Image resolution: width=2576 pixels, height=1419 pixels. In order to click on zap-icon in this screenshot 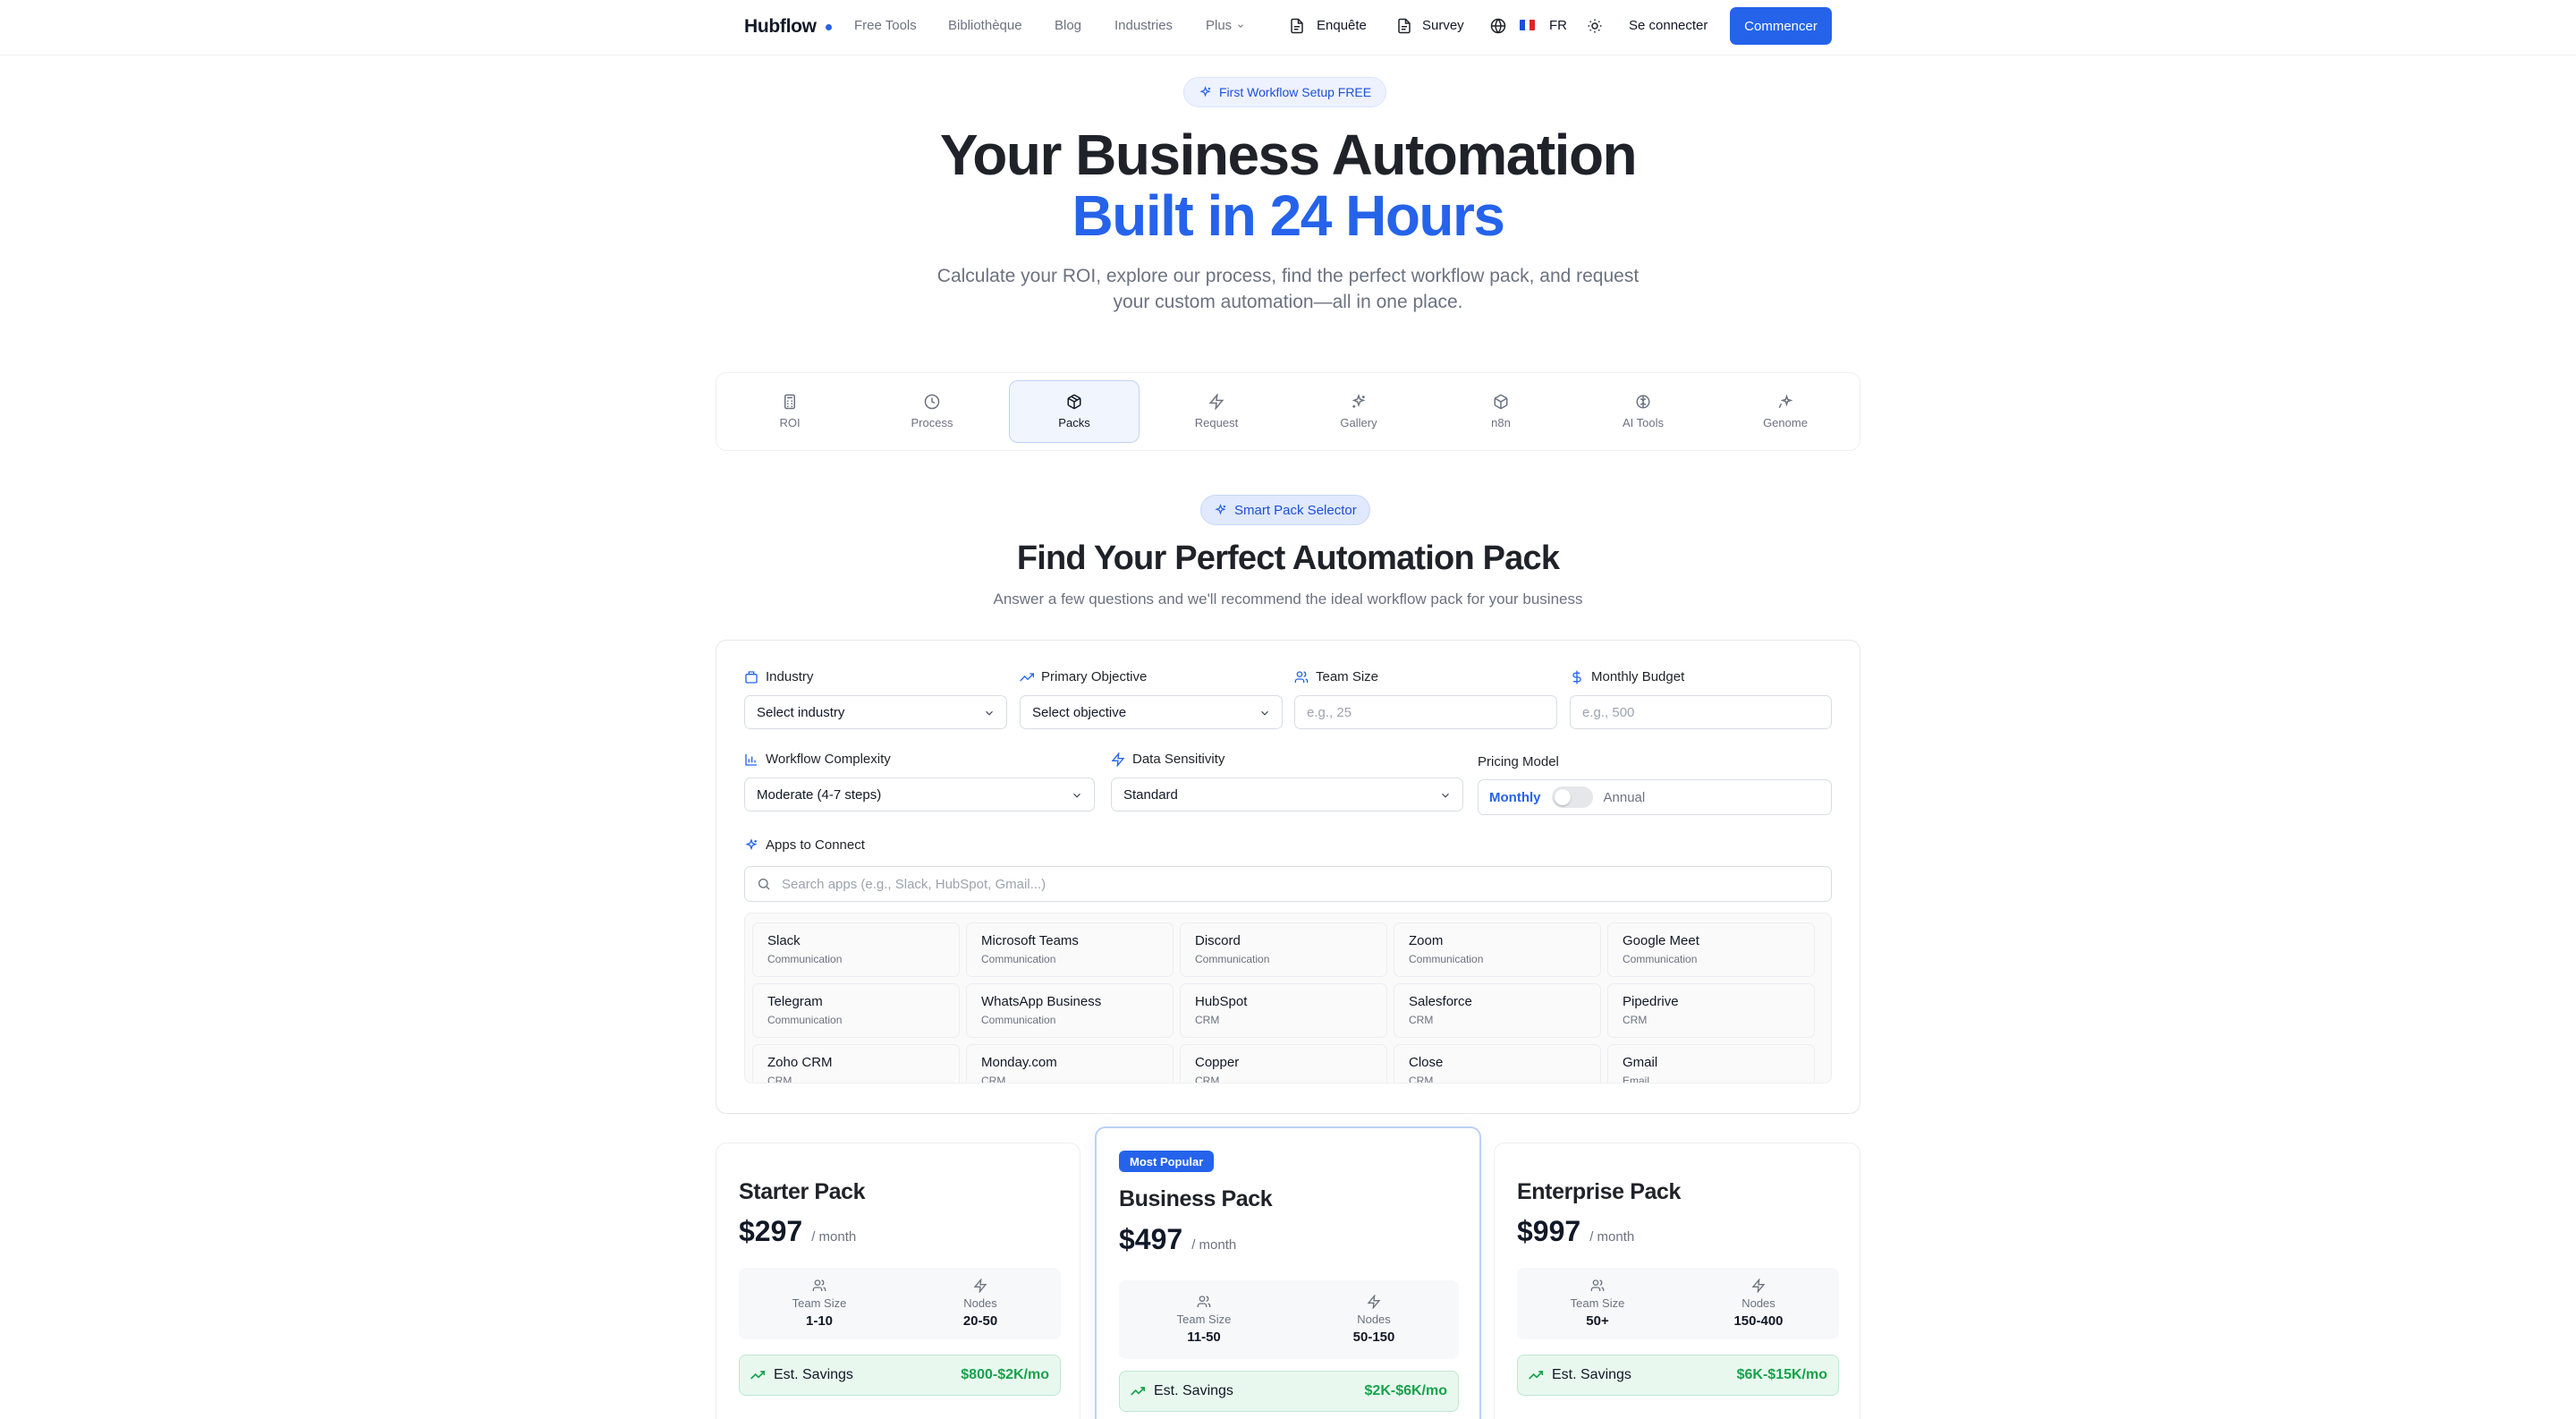, I will do `click(1216, 402)`.